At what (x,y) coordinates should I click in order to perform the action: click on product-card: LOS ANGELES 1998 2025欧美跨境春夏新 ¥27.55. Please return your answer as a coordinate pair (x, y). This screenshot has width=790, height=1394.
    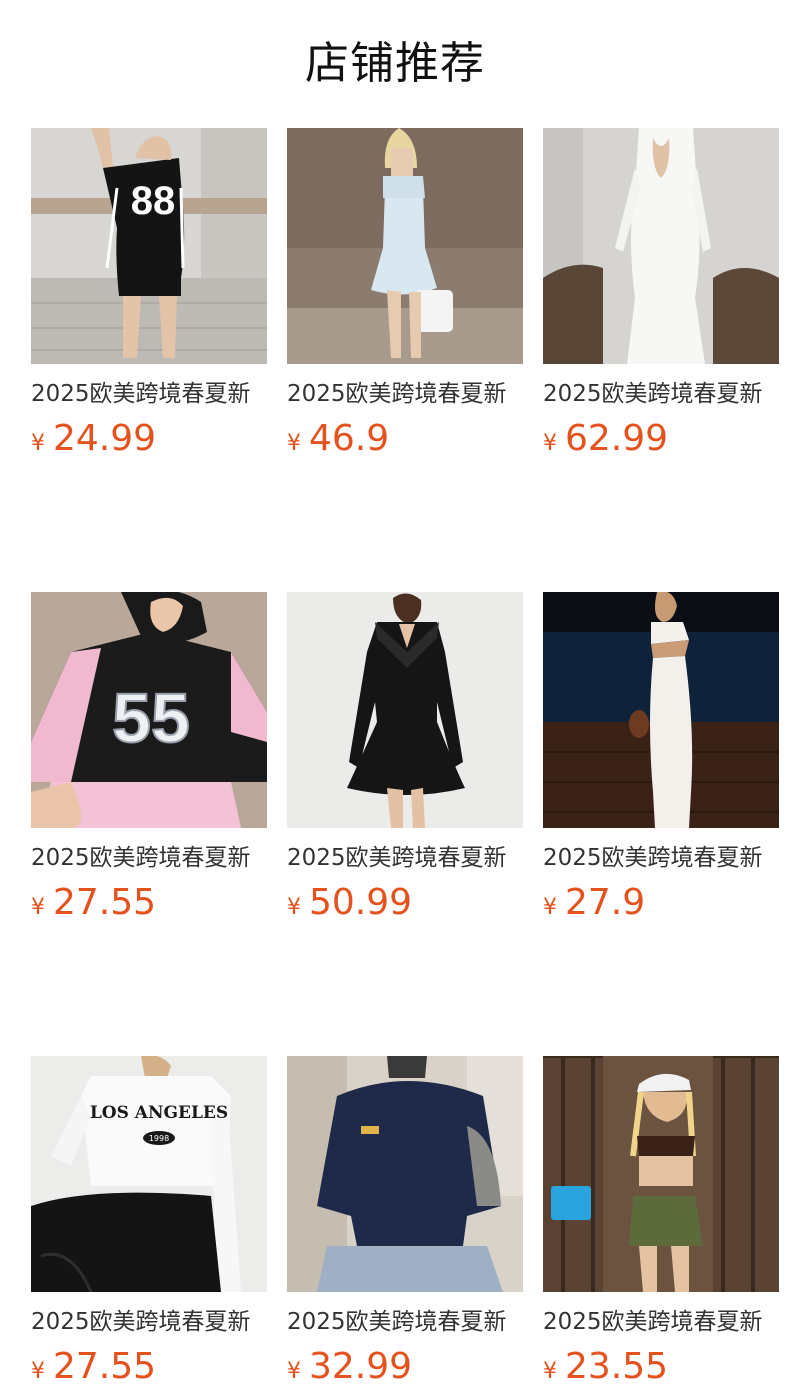
    Looking at the image, I should click on (149, 1222).